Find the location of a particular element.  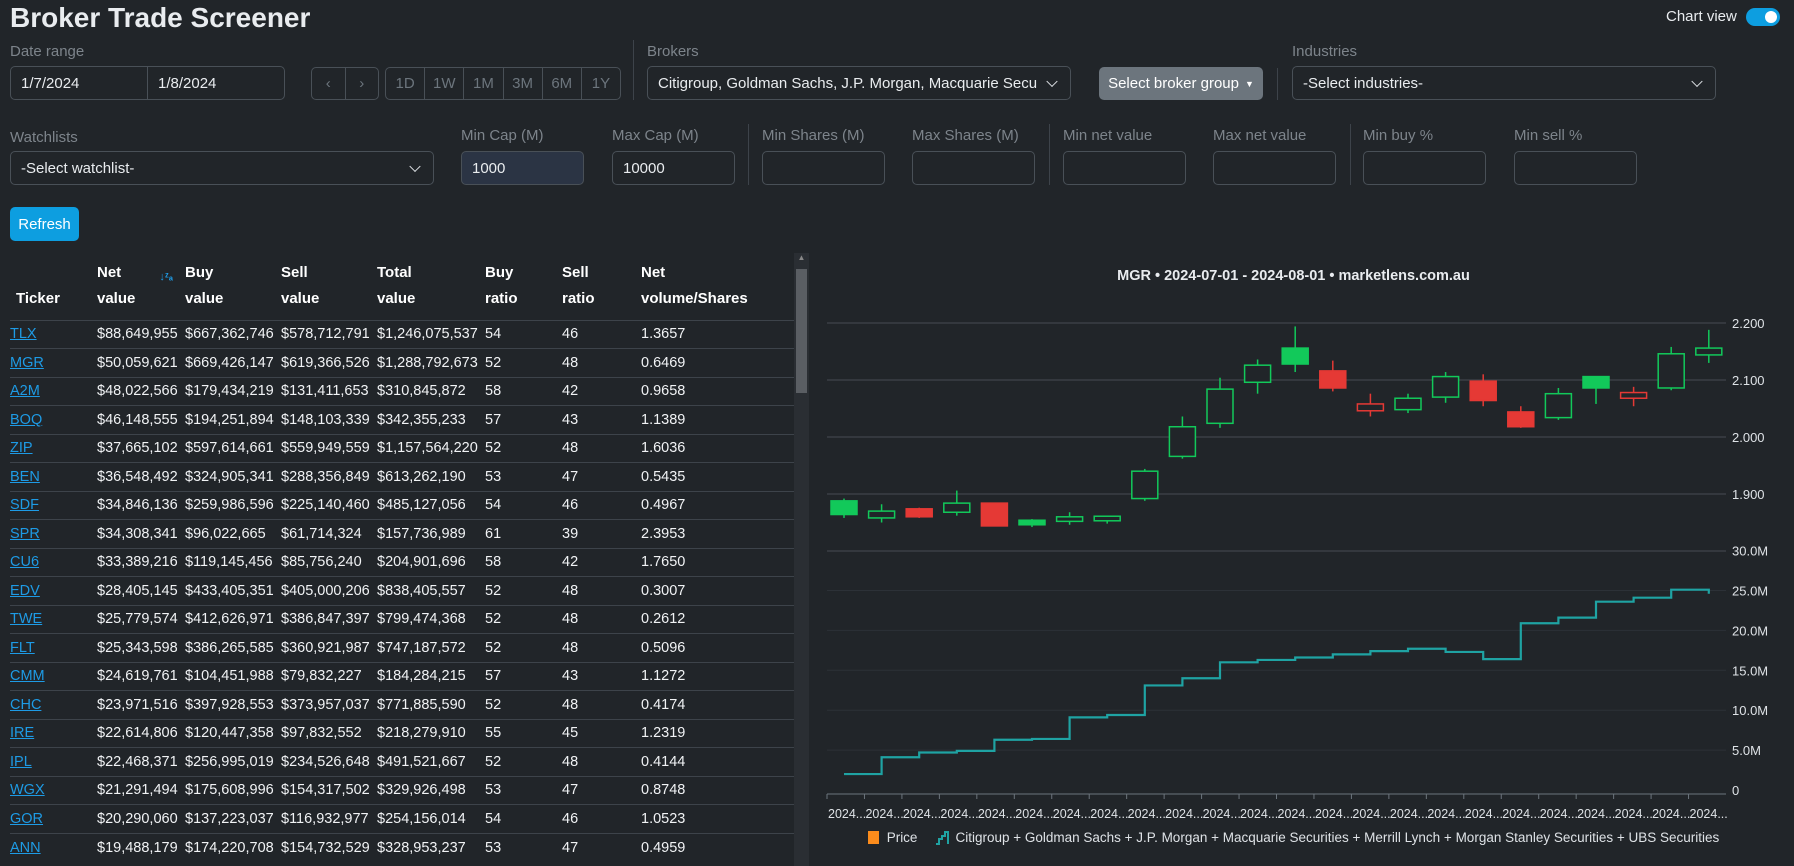

step-line-icon is located at coordinates (943, 837).